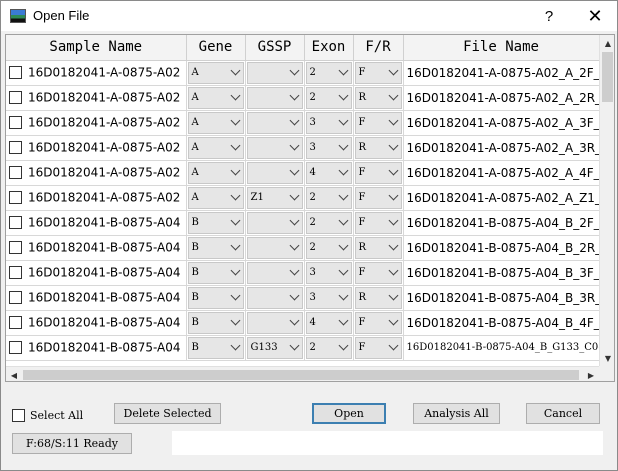 This screenshot has width=618, height=471. What do you see at coordinates (167, 413) in the screenshot?
I see `delete-selected-button: Delete Selected` at bounding box center [167, 413].